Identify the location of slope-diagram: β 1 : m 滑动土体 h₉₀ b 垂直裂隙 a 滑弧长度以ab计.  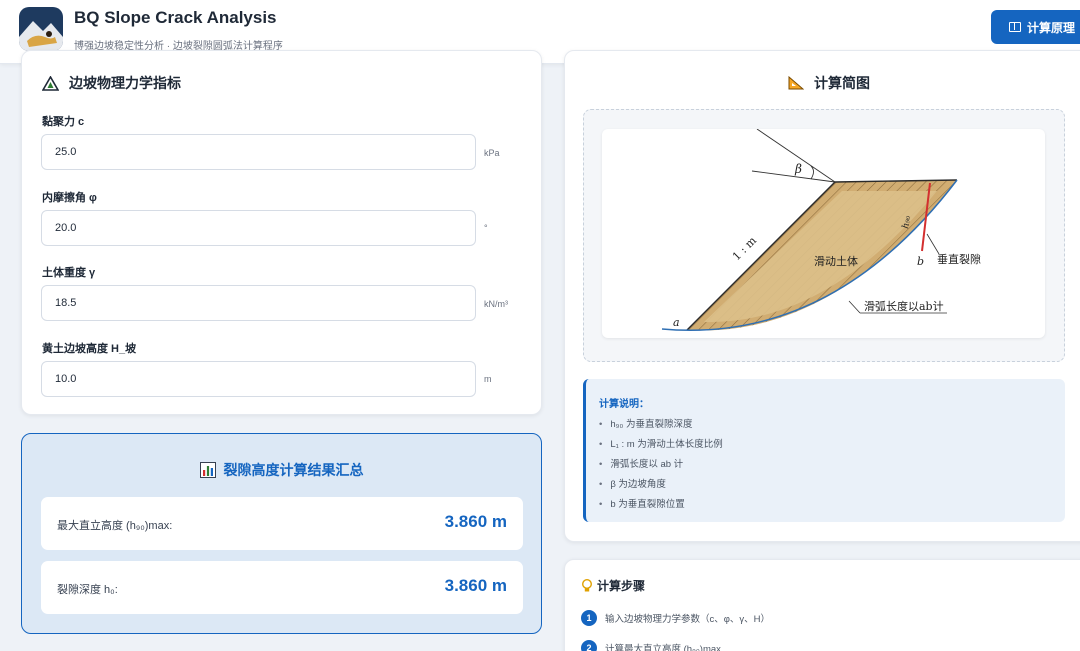
(823, 233).